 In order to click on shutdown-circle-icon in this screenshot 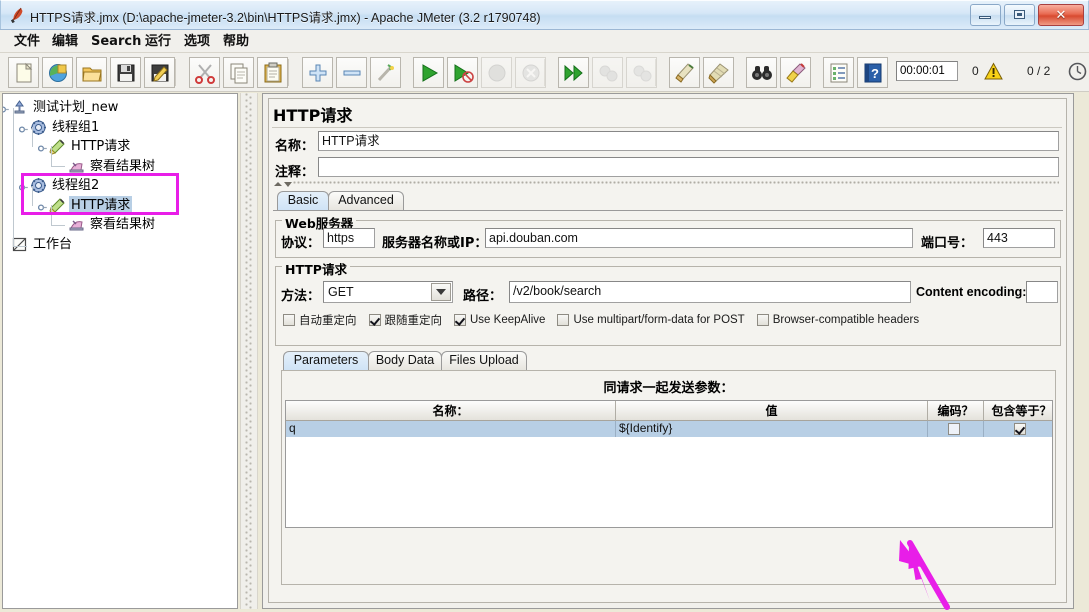, I will do `click(531, 73)`.